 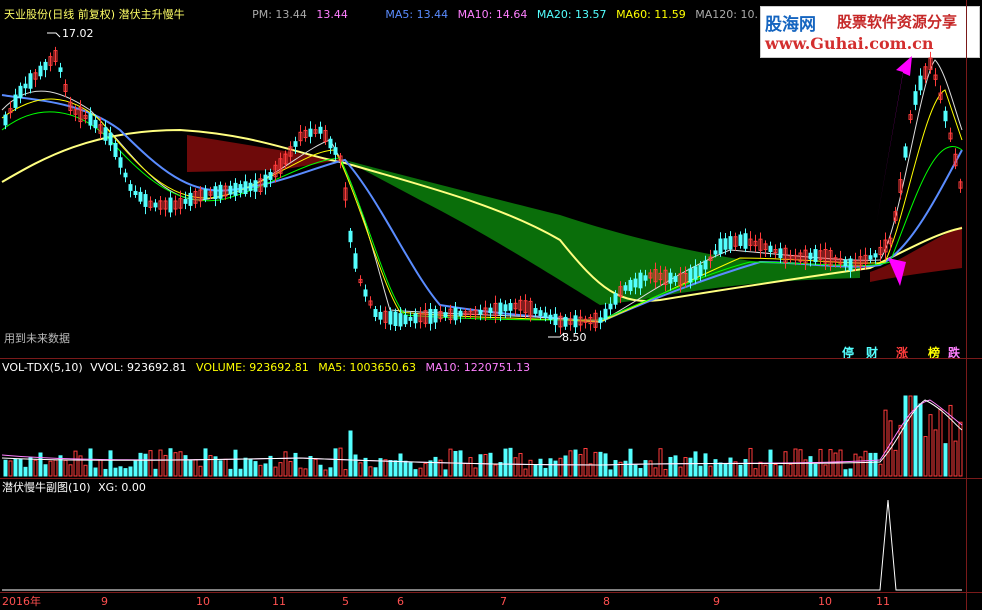 I want to click on sub-panel-divider, so click(x=491, y=478).